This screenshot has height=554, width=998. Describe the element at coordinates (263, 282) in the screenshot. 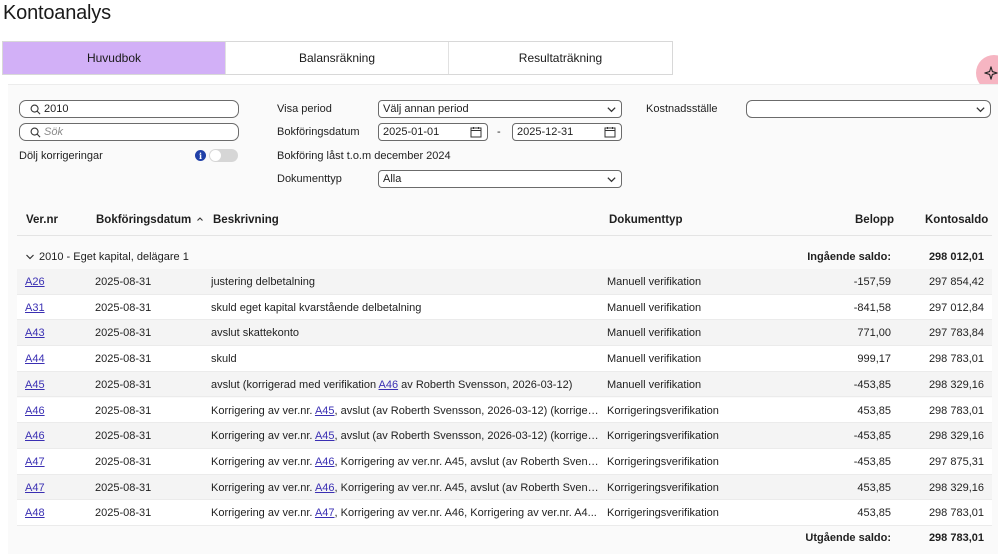

I see `description-text: justering delbetalning` at that location.